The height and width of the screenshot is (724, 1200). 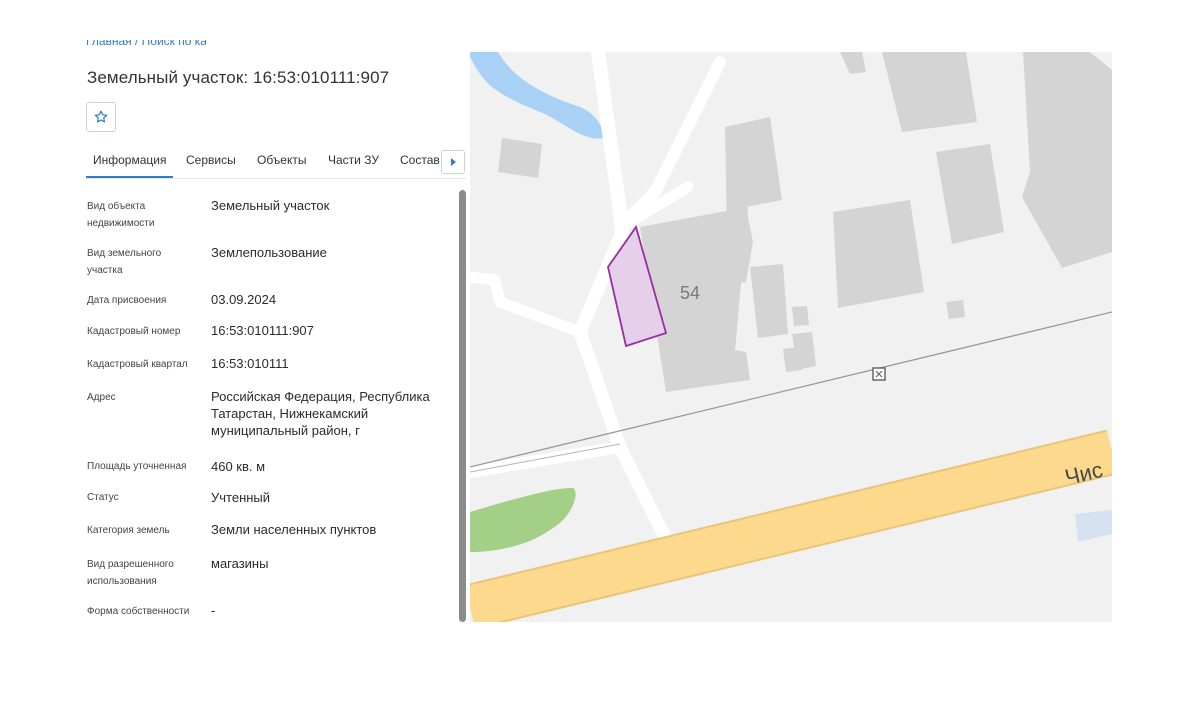 I want to click on breadcrumb: Главная / Поиск по кадастру / Данные, so click(x=146, y=46).